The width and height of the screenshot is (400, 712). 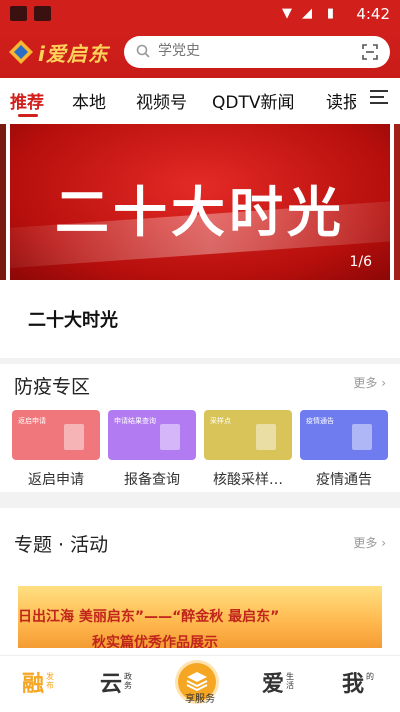 What do you see at coordinates (42, 686) in the screenshot?
I see `nav-publish: 融 发布` at bounding box center [42, 686].